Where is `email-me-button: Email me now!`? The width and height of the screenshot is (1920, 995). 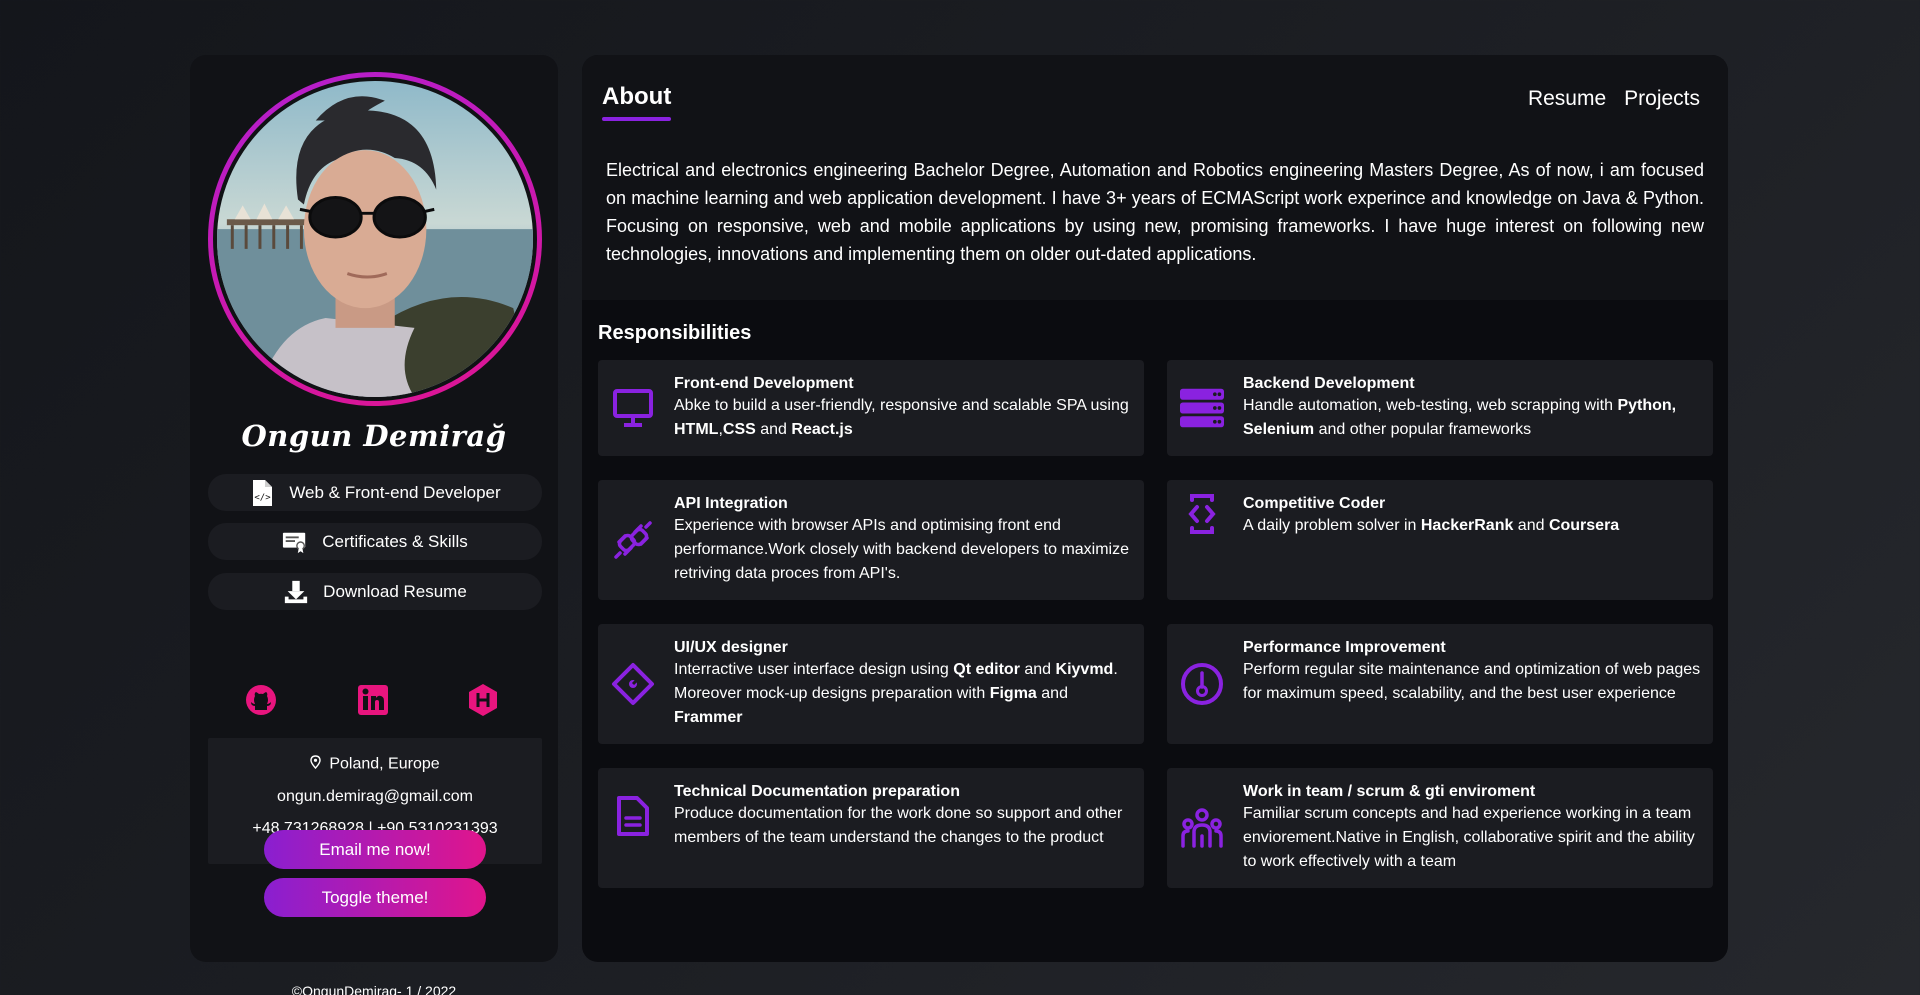
email-me-button: Email me now! is located at coordinates (375, 849).